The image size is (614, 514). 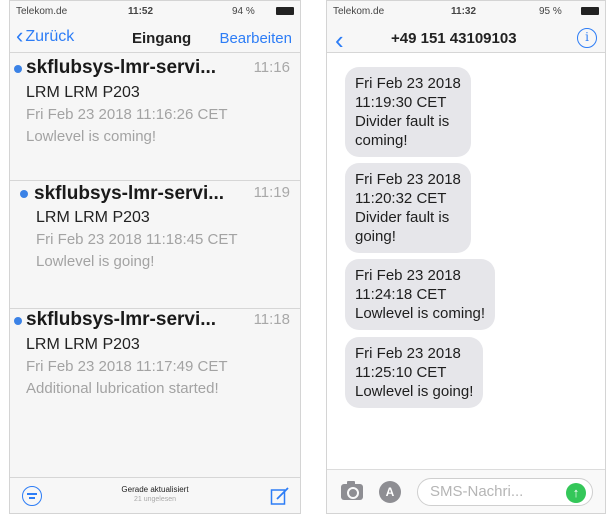 What do you see at coordinates (401, 198) in the screenshot?
I see `message-line: 11:20:32 CET` at bounding box center [401, 198].